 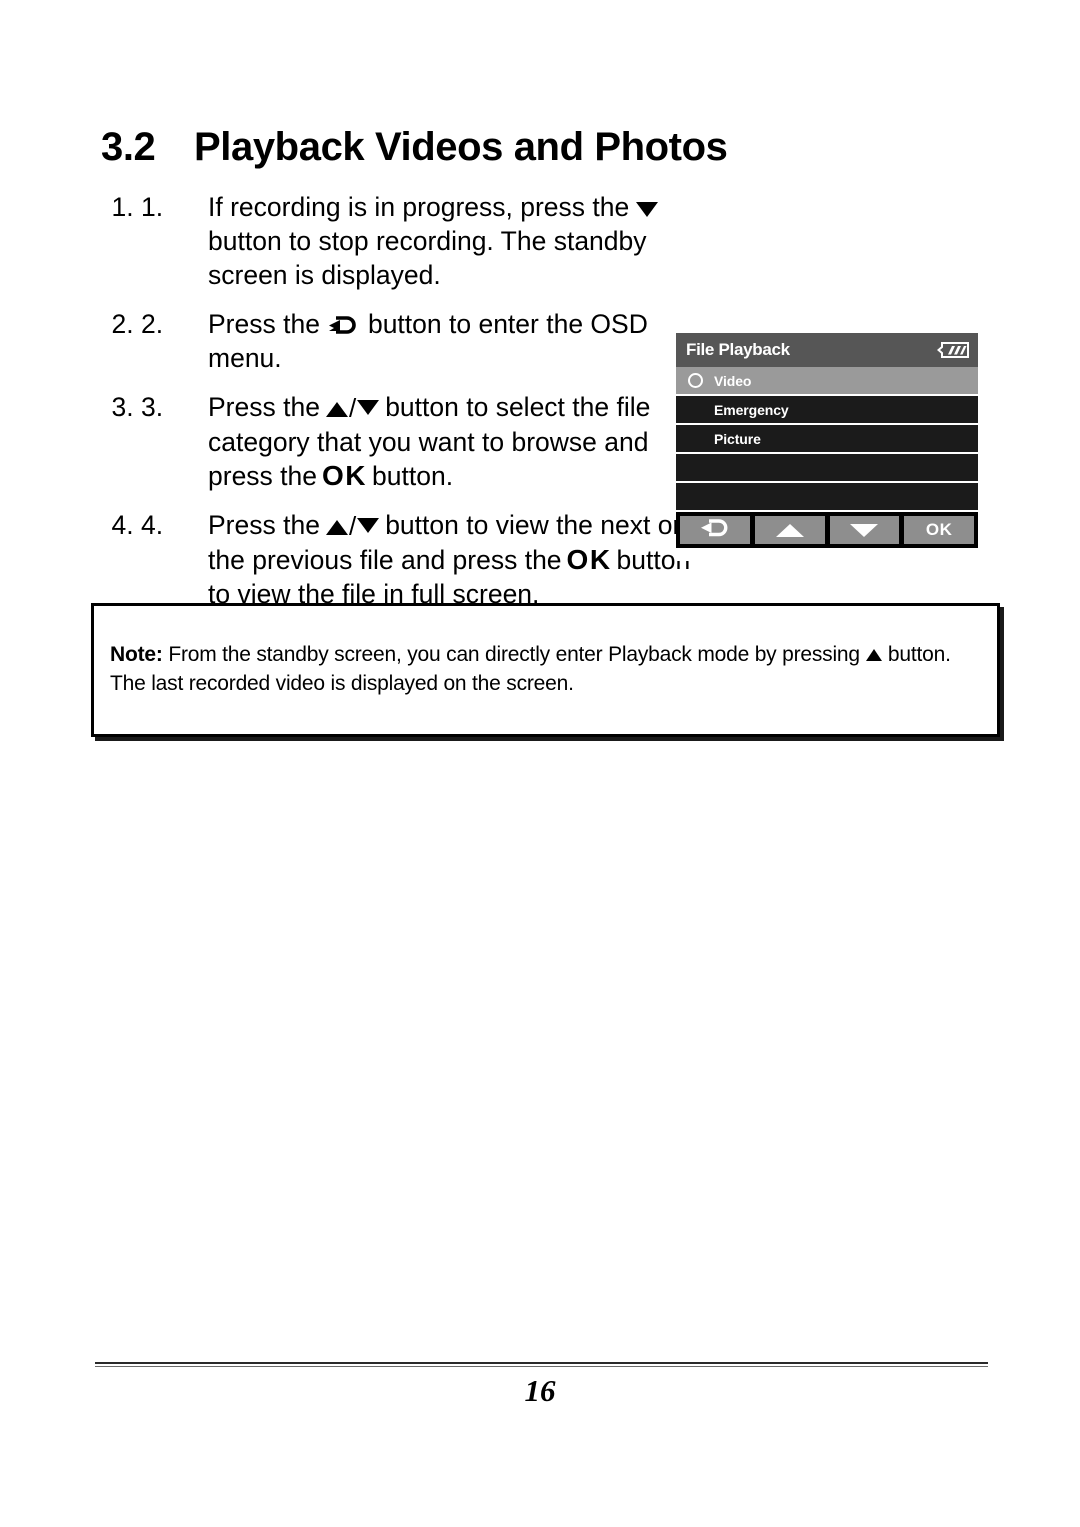 What do you see at coordinates (540, 1390) in the screenshot?
I see `page-number: 16` at bounding box center [540, 1390].